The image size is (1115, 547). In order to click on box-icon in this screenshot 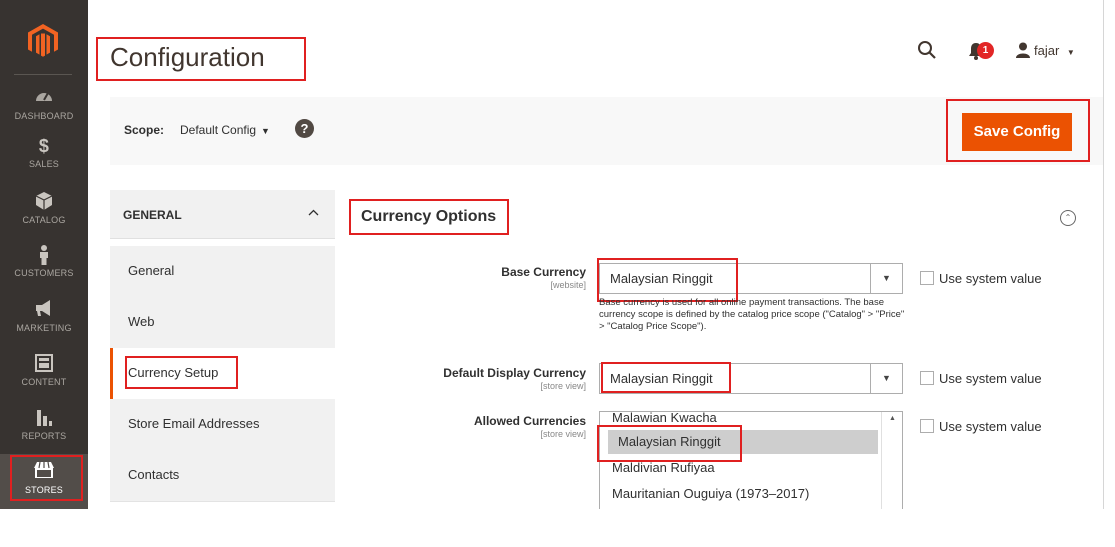, I will do `click(44, 202)`.